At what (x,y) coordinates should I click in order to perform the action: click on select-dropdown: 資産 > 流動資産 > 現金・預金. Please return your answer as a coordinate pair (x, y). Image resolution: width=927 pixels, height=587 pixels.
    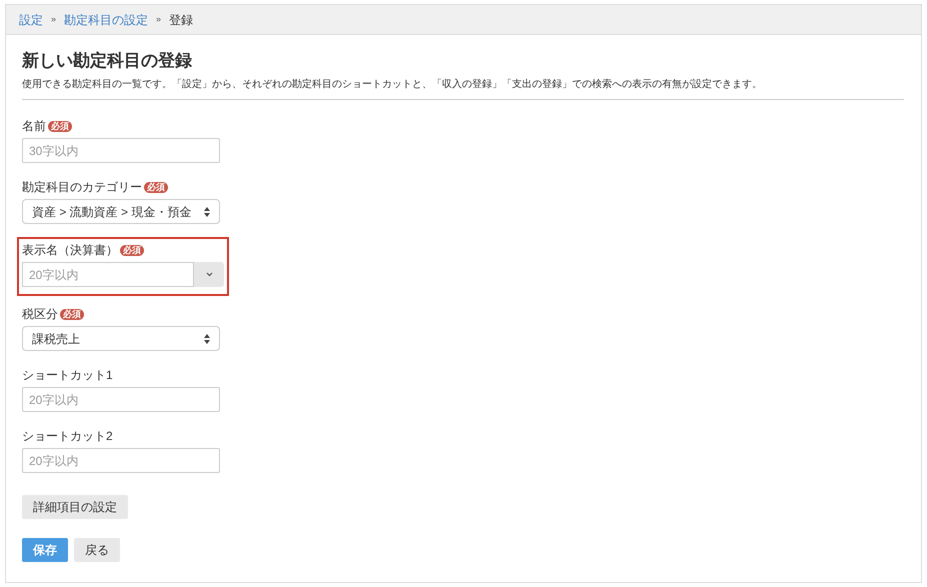
    Looking at the image, I should click on (121, 211).